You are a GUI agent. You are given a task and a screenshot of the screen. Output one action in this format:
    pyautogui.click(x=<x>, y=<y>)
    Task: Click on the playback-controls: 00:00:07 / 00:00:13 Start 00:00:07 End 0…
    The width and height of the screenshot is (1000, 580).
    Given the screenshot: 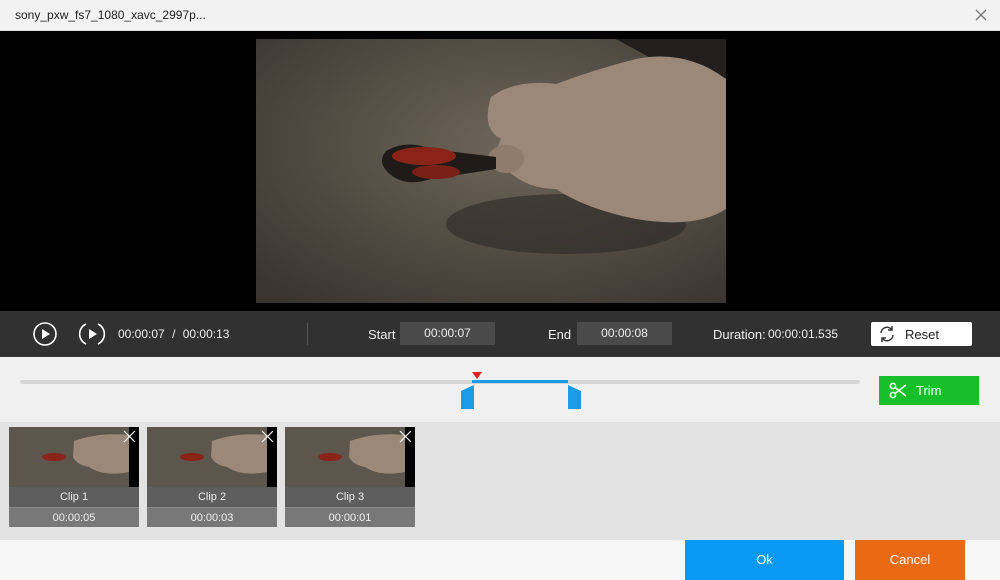 What is the action you would take?
    pyautogui.click(x=500, y=334)
    